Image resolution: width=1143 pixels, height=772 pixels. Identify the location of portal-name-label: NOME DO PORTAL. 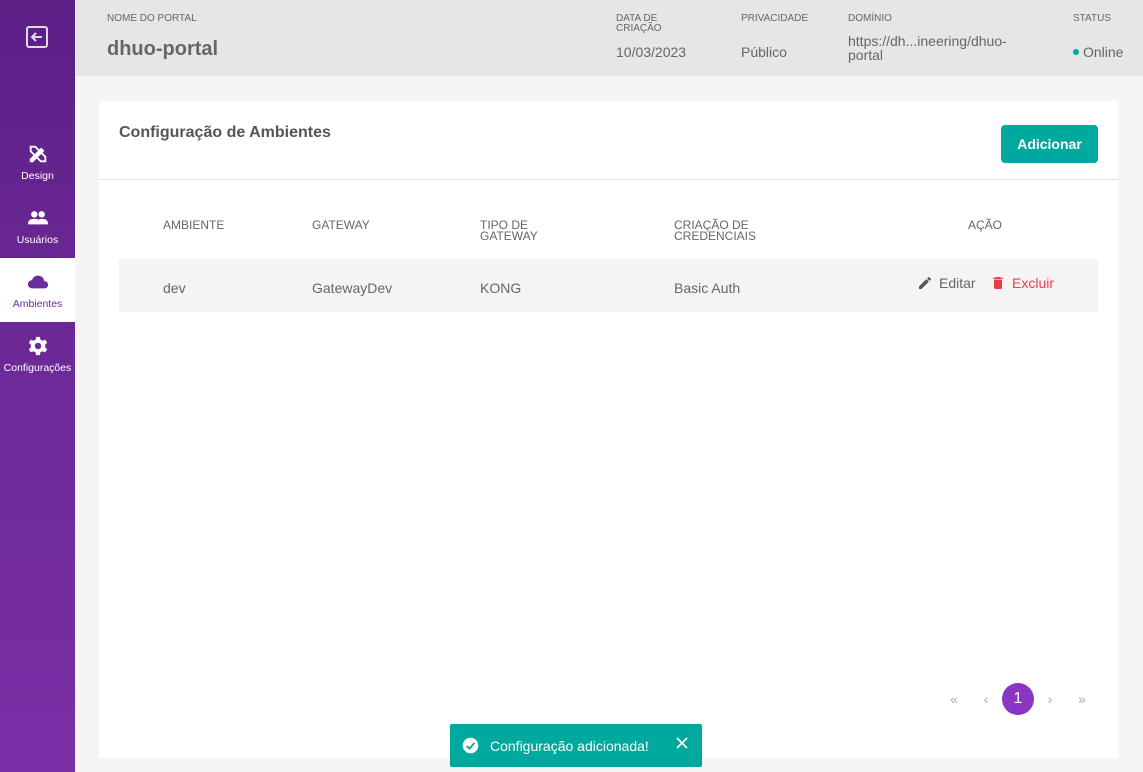
(152, 18).